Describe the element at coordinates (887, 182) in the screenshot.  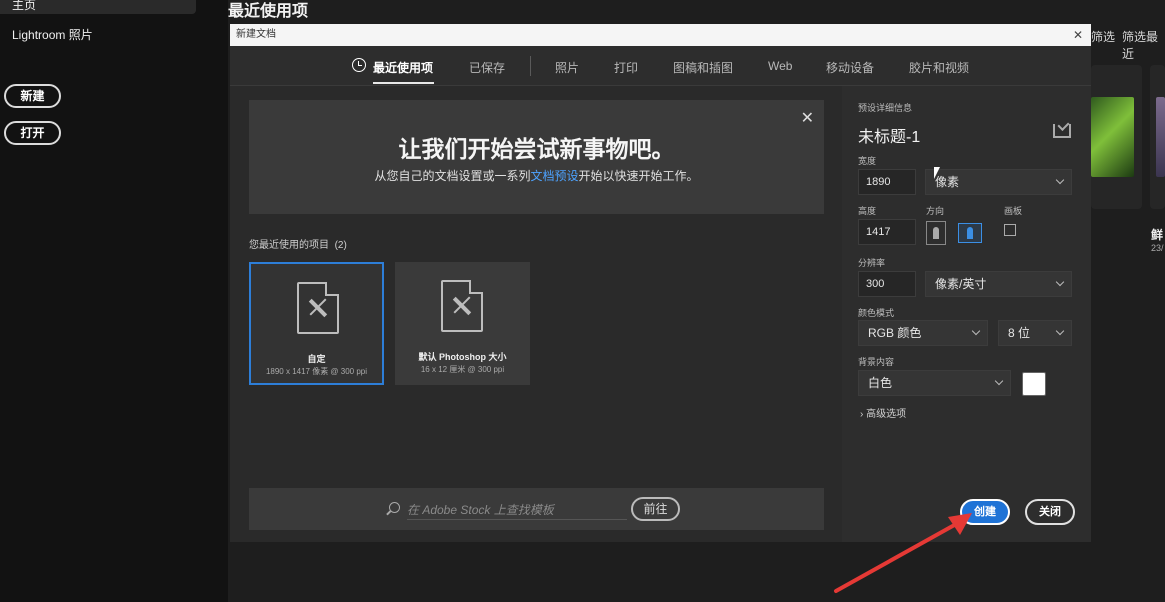
I see `width-input: 1890` at that location.